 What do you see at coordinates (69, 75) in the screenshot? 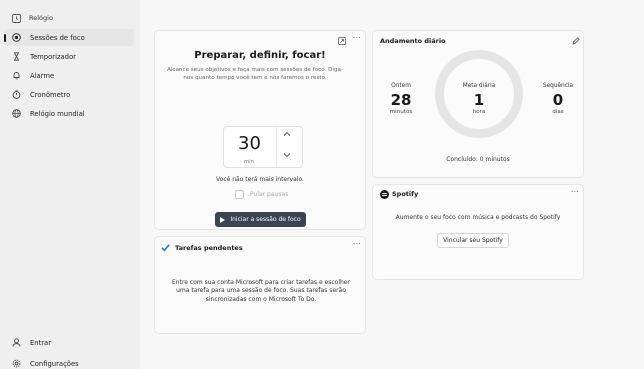
I see `sidebar-item-alarm: Alarme` at bounding box center [69, 75].